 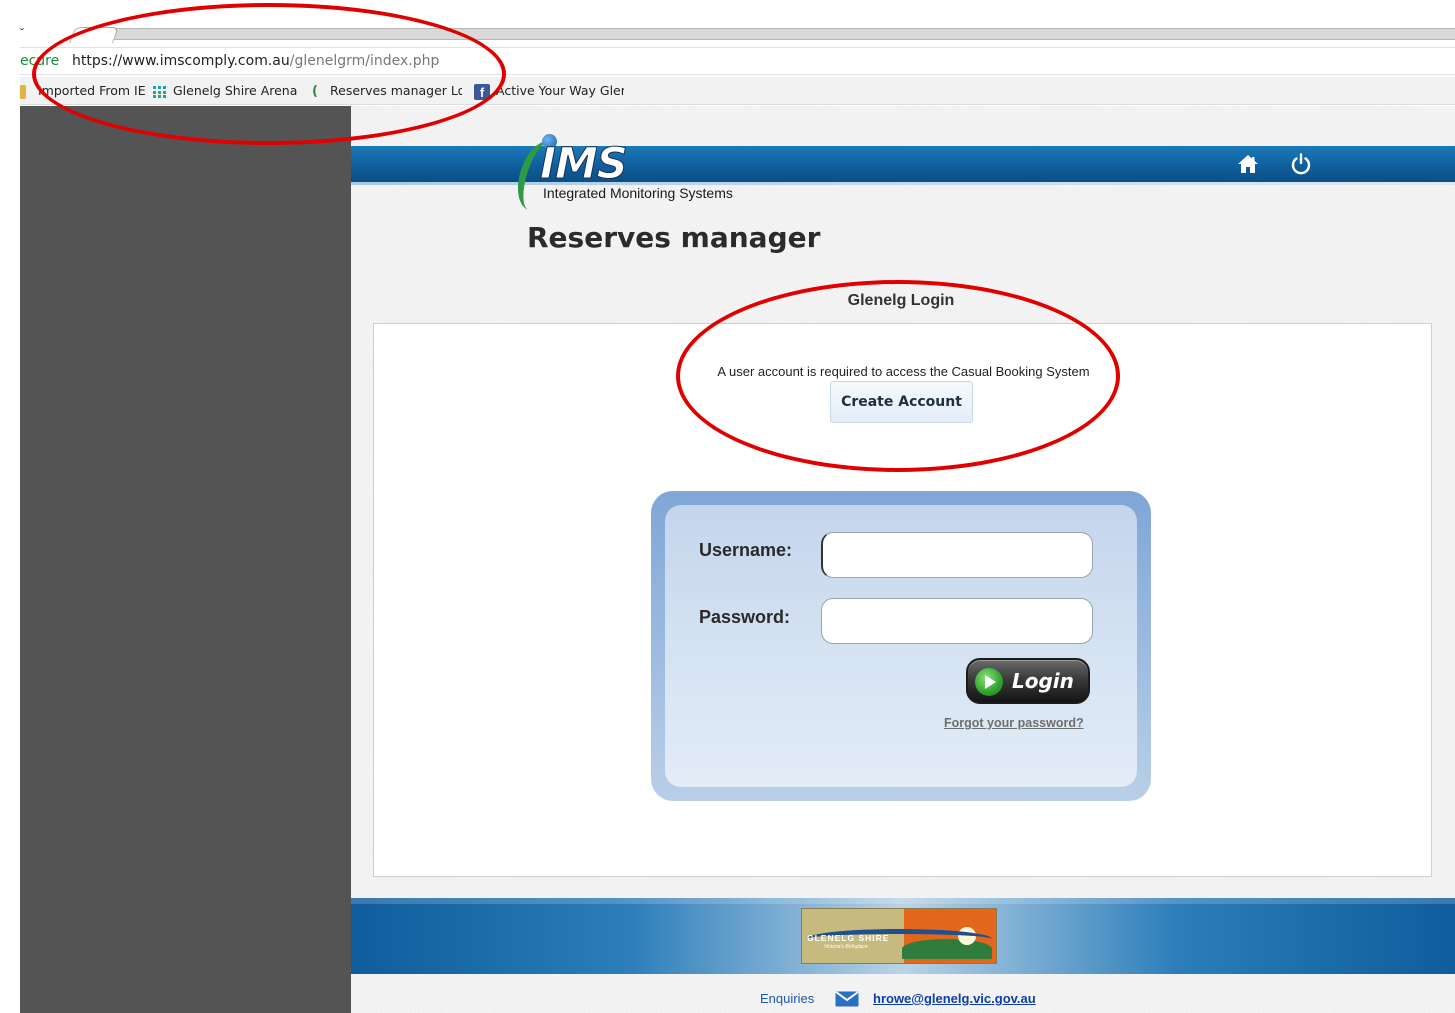 What do you see at coordinates (1043, 681) in the screenshot?
I see `login-button-label: Login` at bounding box center [1043, 681].